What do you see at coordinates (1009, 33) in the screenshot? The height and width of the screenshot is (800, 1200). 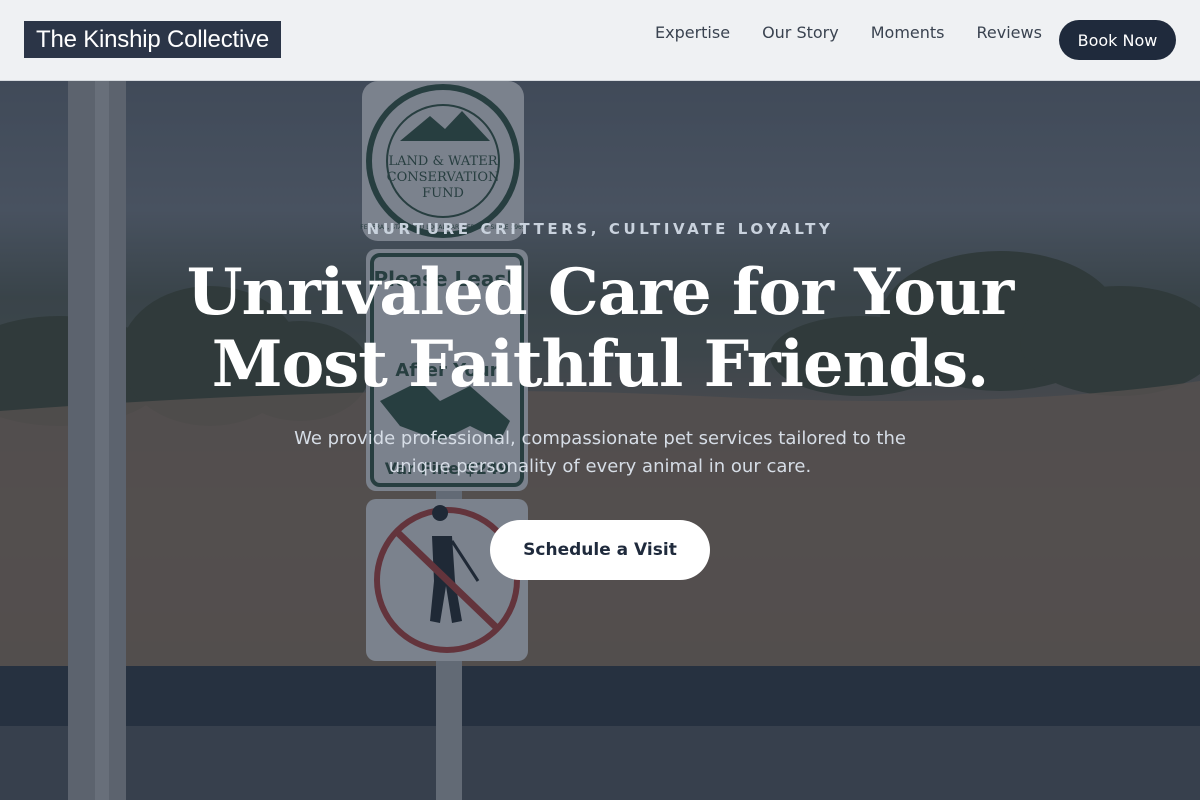 I see `nav-link-reviews: Reviews` at bounding box center [1009, 33].